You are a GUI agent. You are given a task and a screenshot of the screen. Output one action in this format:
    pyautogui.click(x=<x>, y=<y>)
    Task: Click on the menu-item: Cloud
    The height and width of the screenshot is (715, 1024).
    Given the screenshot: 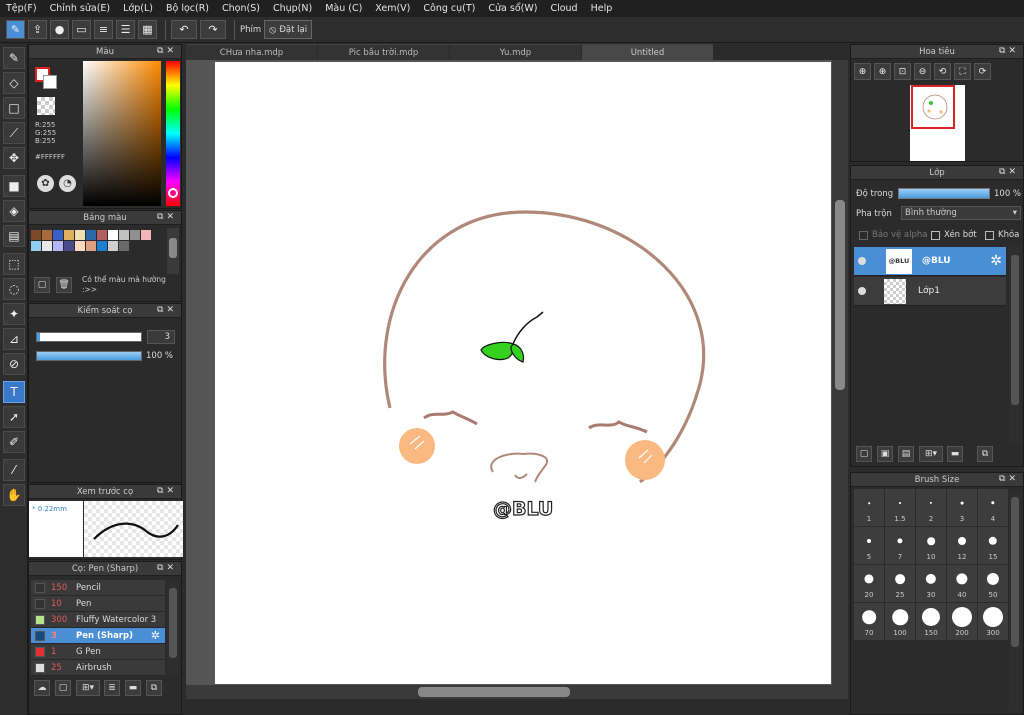 What is the action you would take?
    pyautogui.click(x=563, y=8)
    